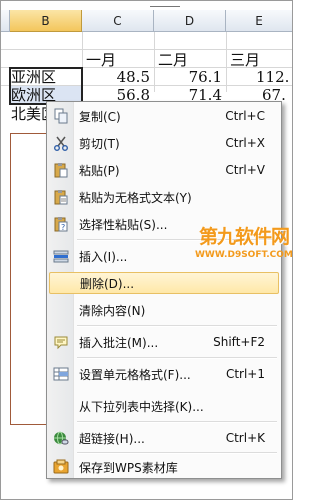  What do you see at coordinates (173, 60) in the screenshot?
I see `month-header-feb: 二月` at bounding box center [173, 60].